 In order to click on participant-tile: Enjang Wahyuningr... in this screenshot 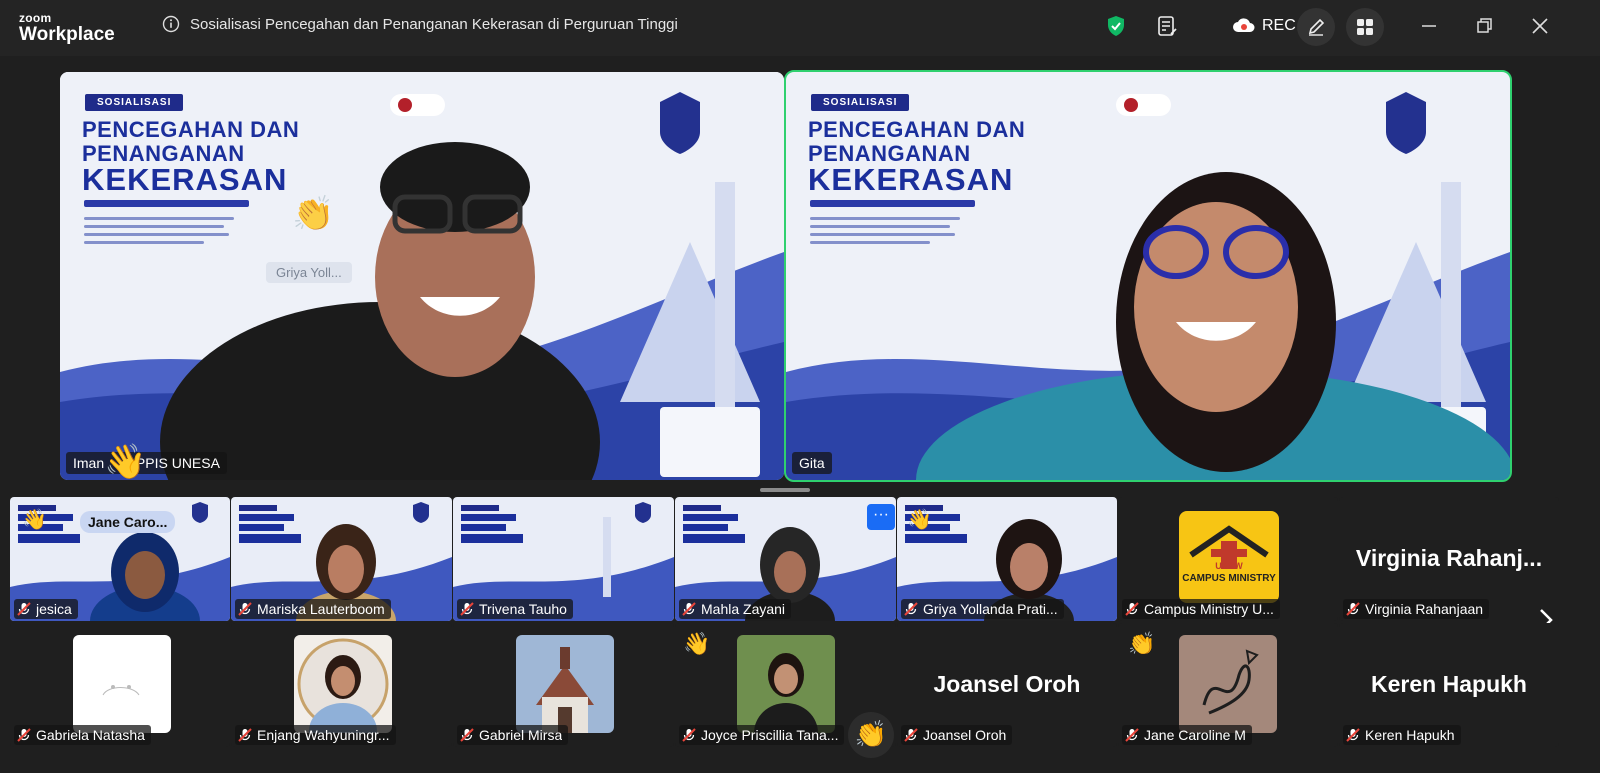, I will do `click(341, 685)`.